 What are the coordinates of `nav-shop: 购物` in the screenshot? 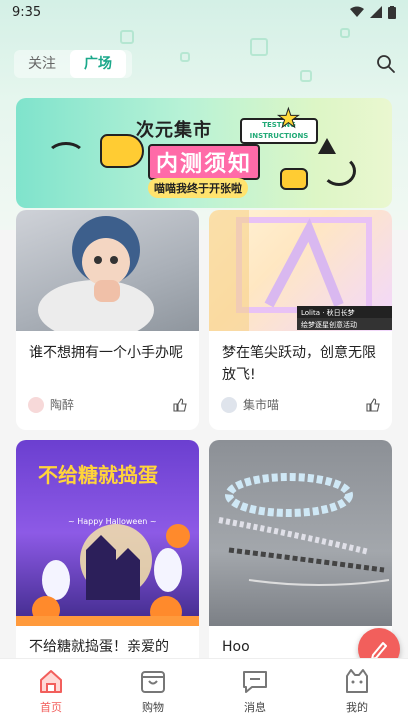 It's located at (153, 692).